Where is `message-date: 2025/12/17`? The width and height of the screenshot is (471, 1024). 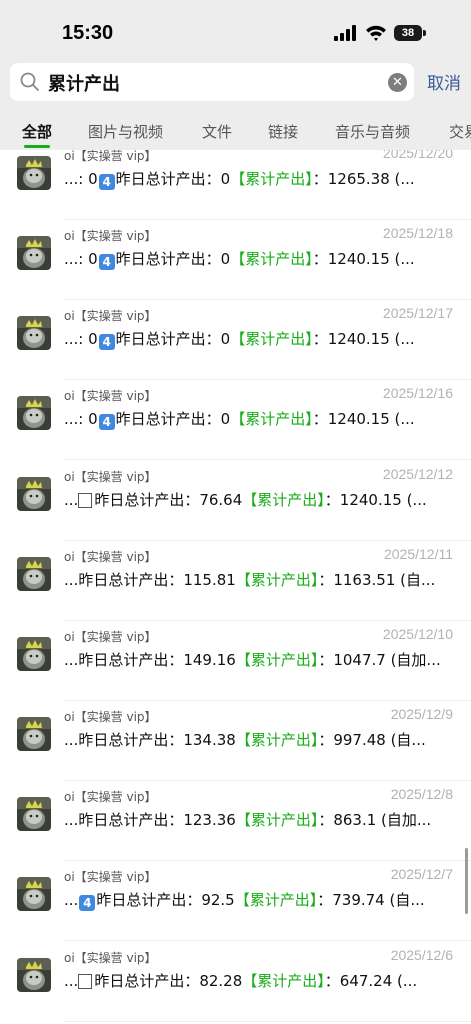 message-date: 2025/12/17 is located at coordinates (417, 313).